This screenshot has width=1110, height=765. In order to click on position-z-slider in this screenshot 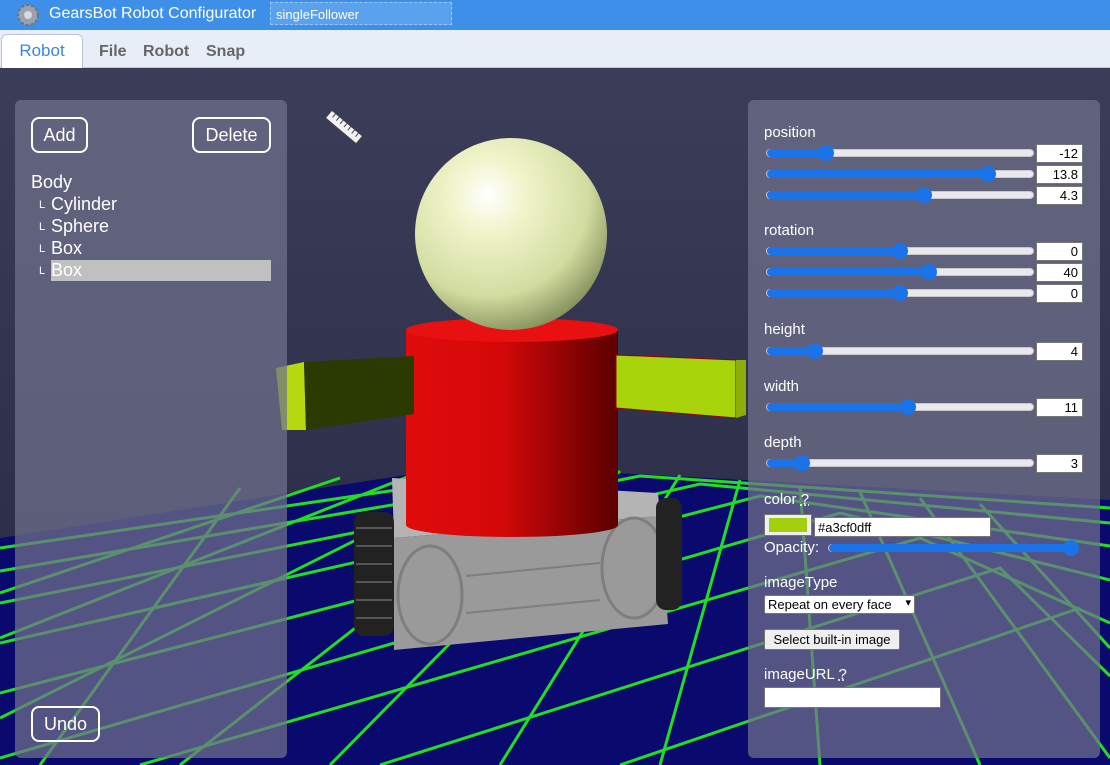, I will do `click(900, 195)`.